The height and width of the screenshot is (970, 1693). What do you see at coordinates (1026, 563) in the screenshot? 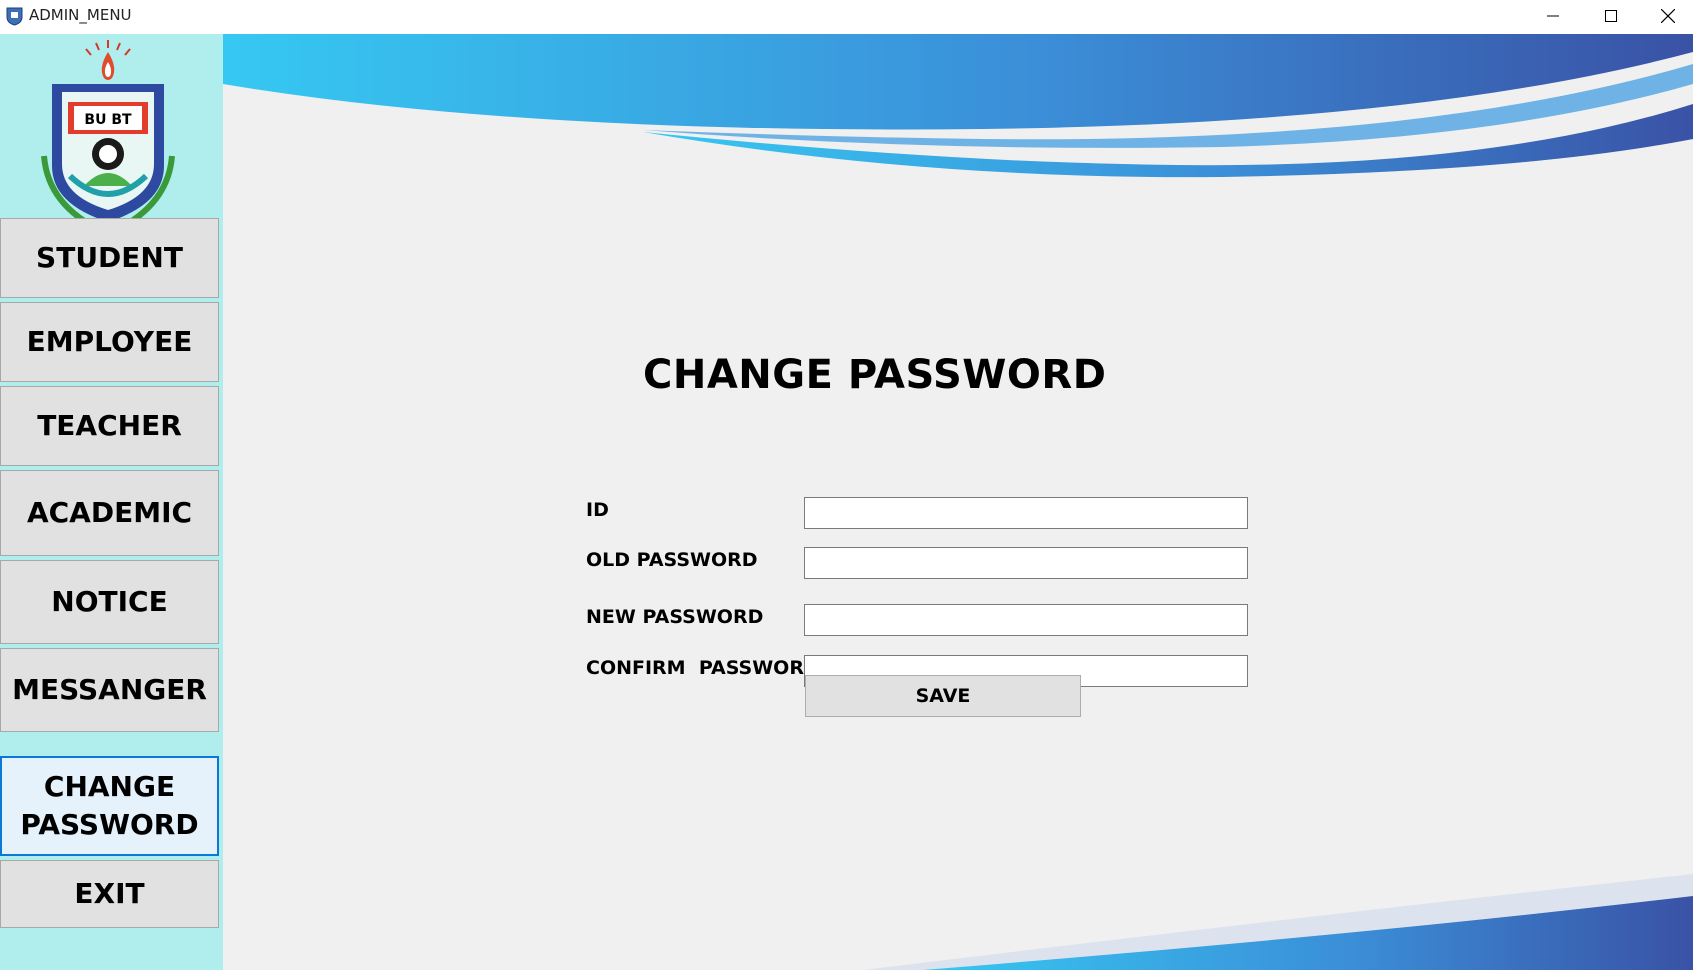
I see `old-password-input` at bounding box center [1026, 563].